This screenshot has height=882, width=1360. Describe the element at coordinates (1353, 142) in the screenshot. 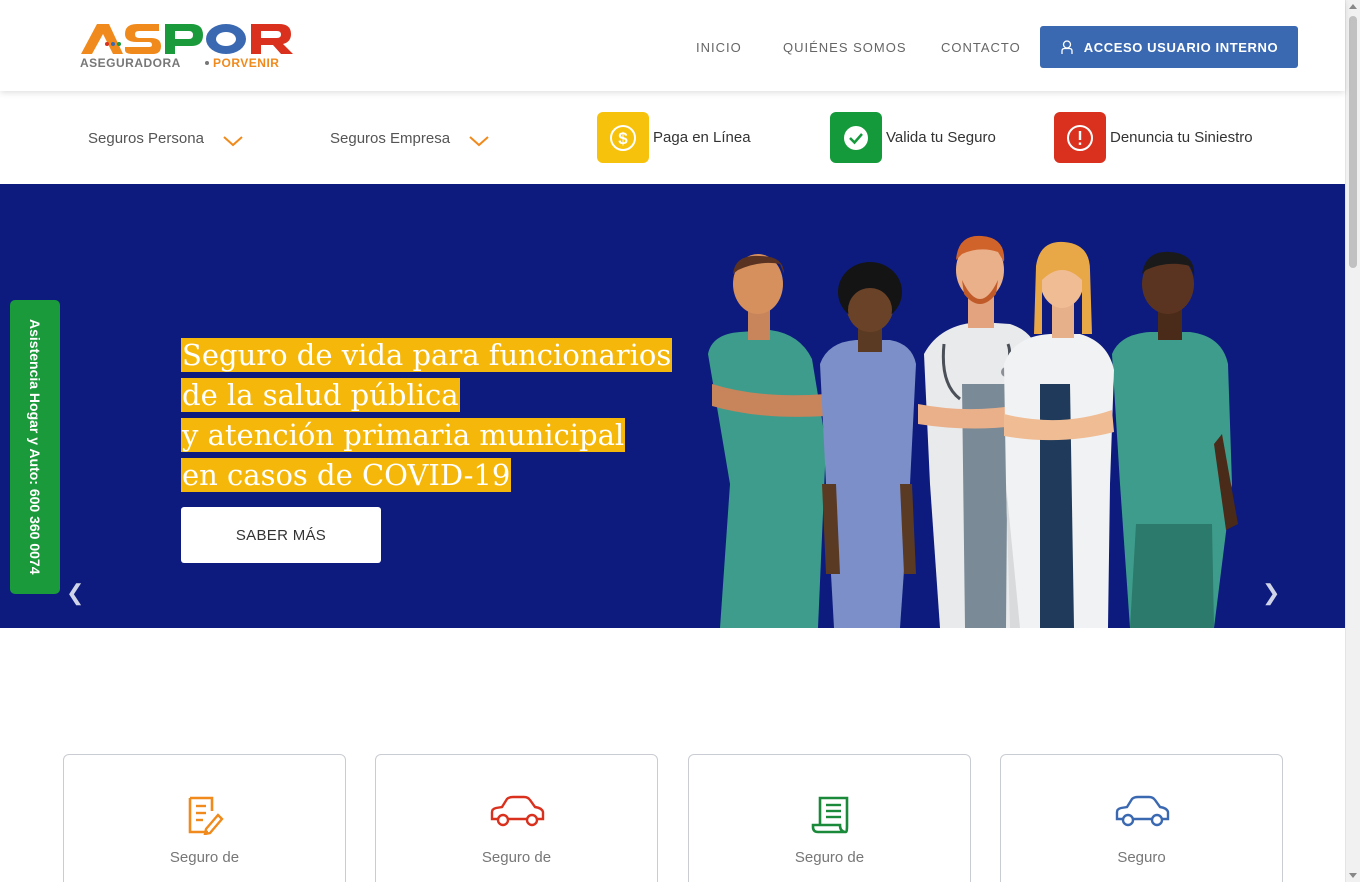

I see `scrollbar-thumb` at that location.